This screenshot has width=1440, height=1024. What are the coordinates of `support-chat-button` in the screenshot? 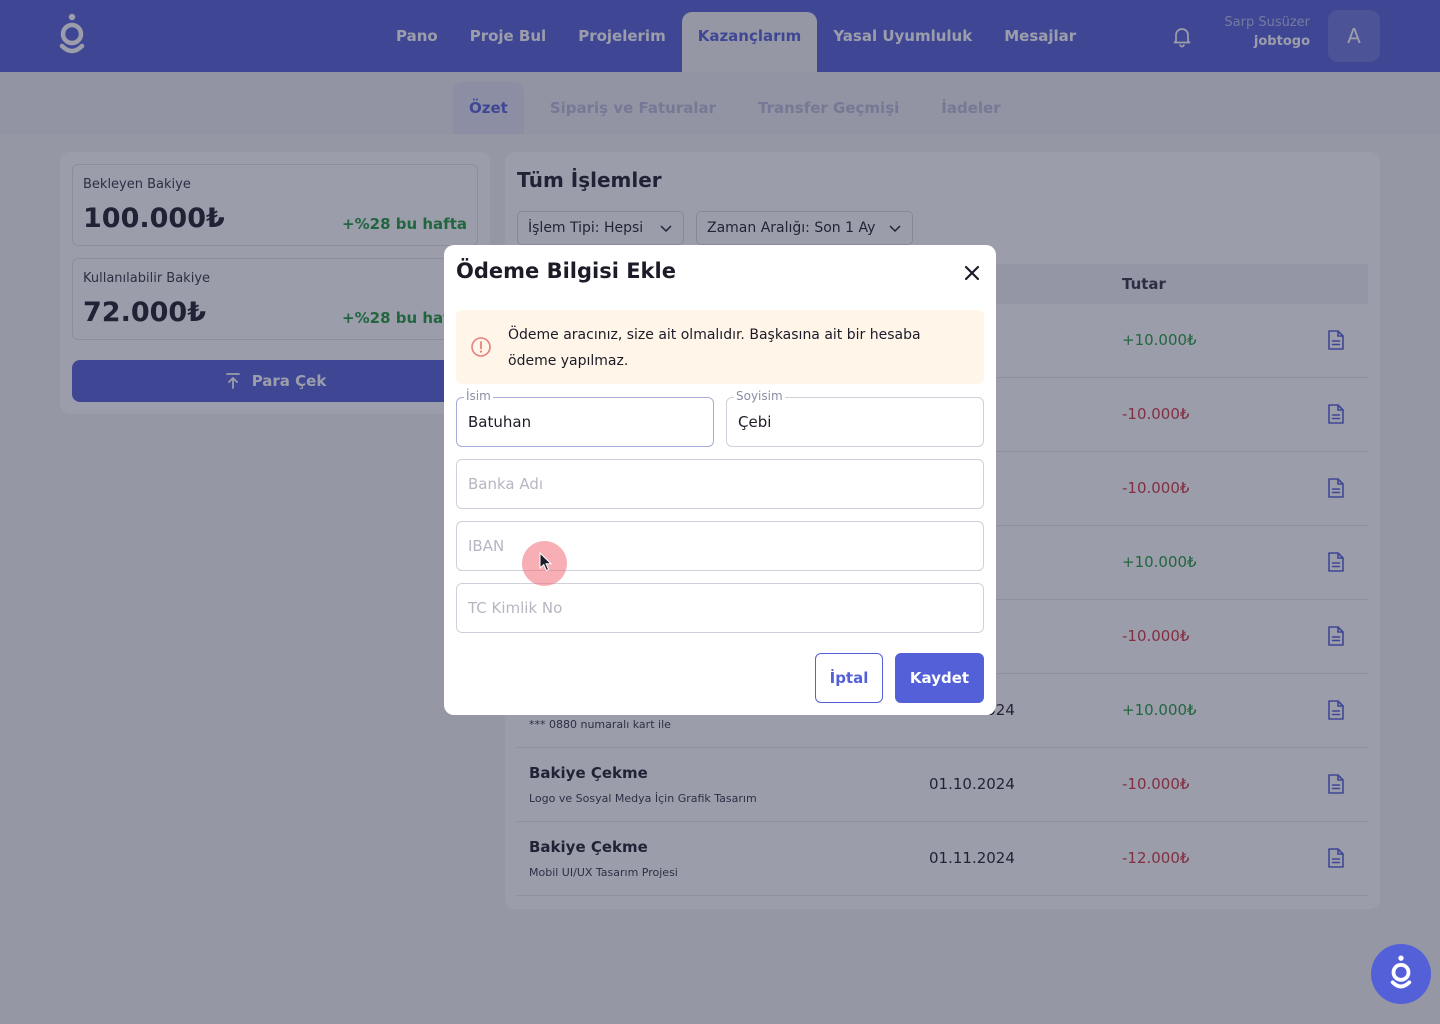 It's located at (1401, 974).